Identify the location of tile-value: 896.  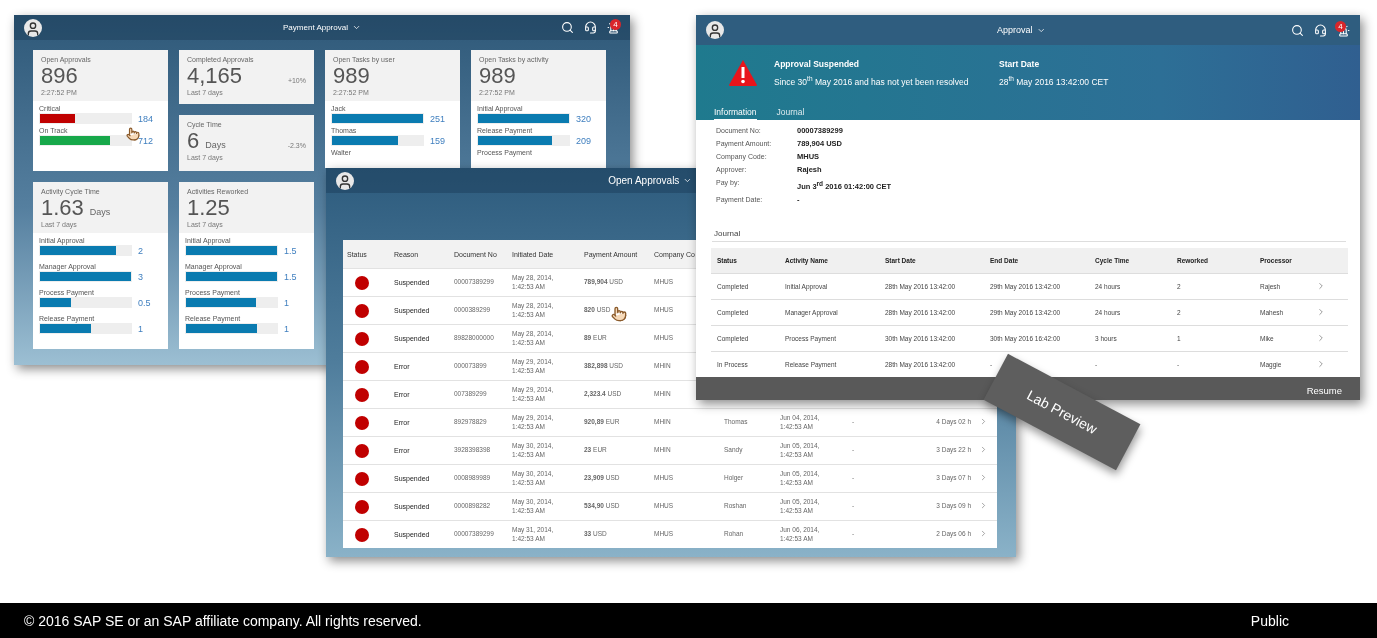
(59, 76).